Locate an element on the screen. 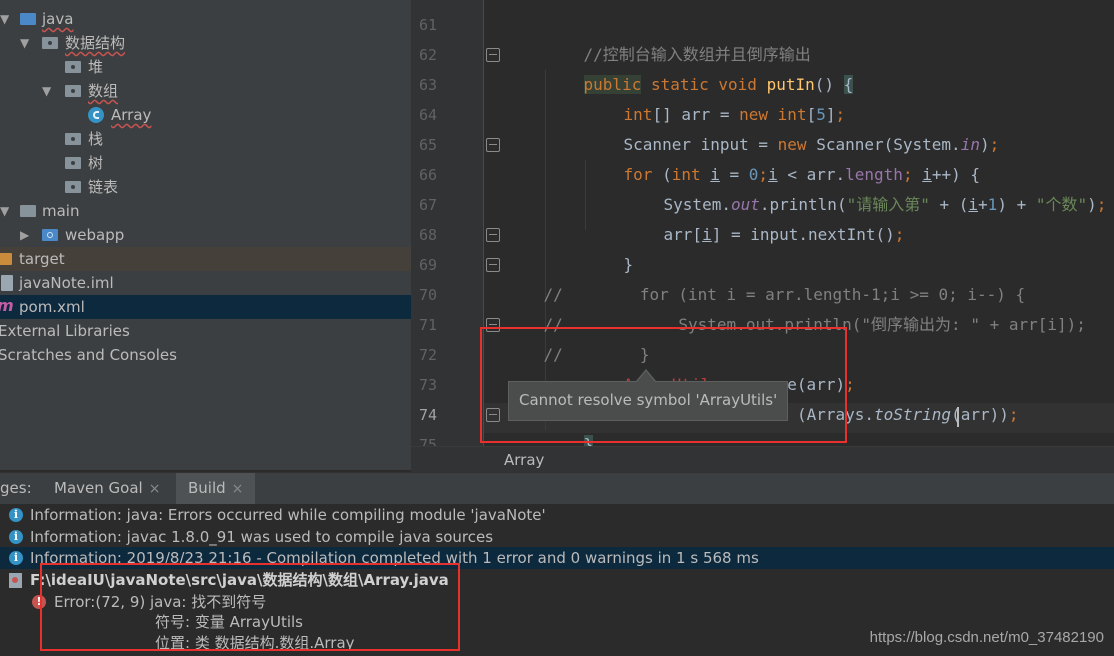  tab-label: Build is located at coordinates (207, 488).